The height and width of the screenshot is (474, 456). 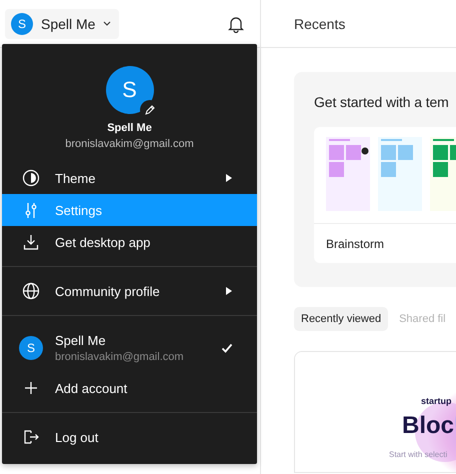 I want to click on template-name: Brainstorm, so click(x=385, y=243).